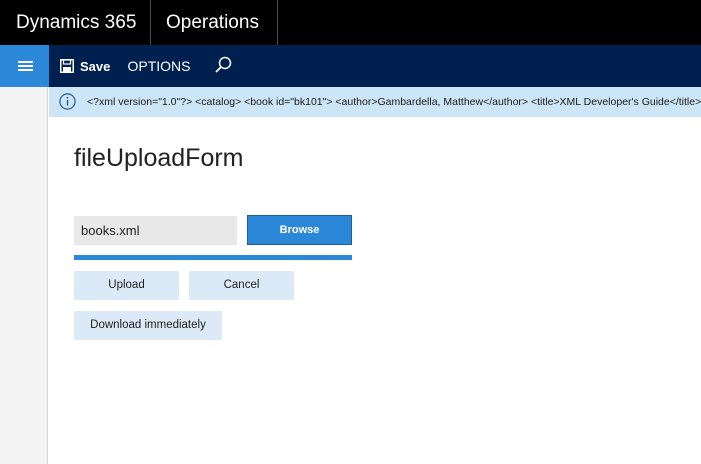 This screenshot has width=701, height=464. Describe the element at coordinates (67, 66) in the screenshot. I see `save-icon` at that location.